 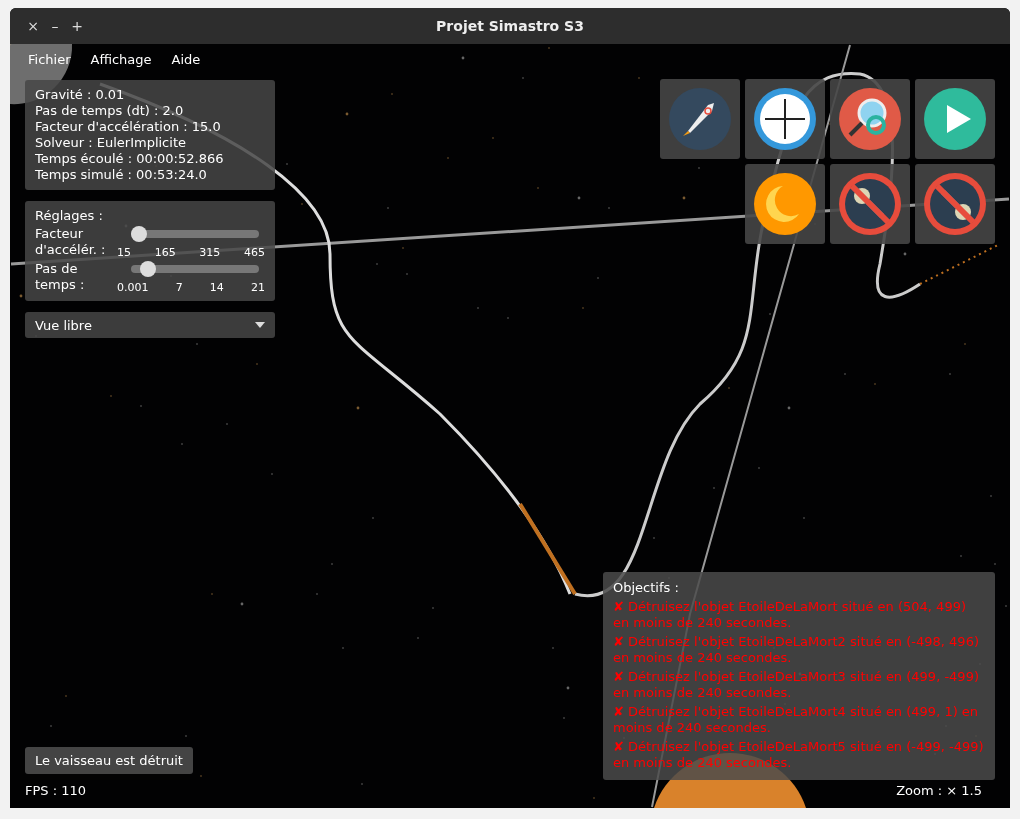 What do you see at coordinates (71, 242) in the screenshot?
I see `slider-label: Facteur d'accélér. :` at bounding box center [71, 242].